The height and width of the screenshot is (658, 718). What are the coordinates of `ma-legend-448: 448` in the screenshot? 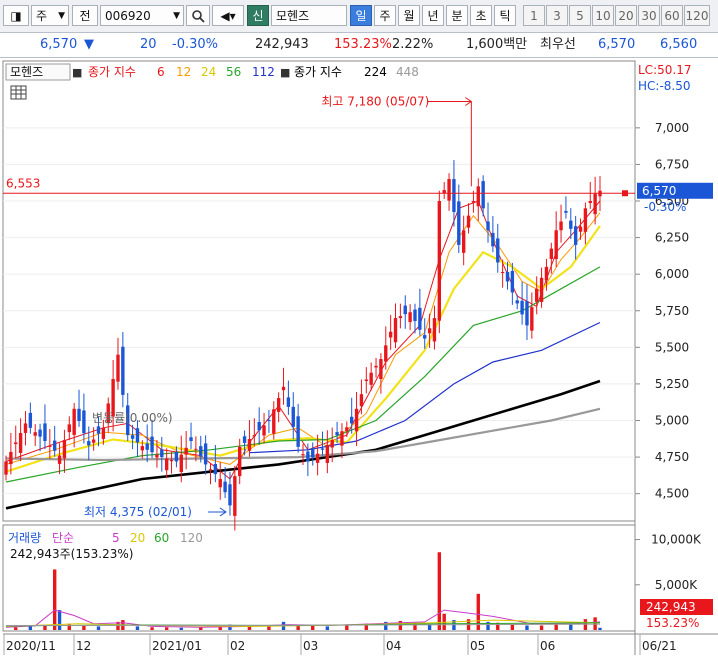 It's located at (407, 72).